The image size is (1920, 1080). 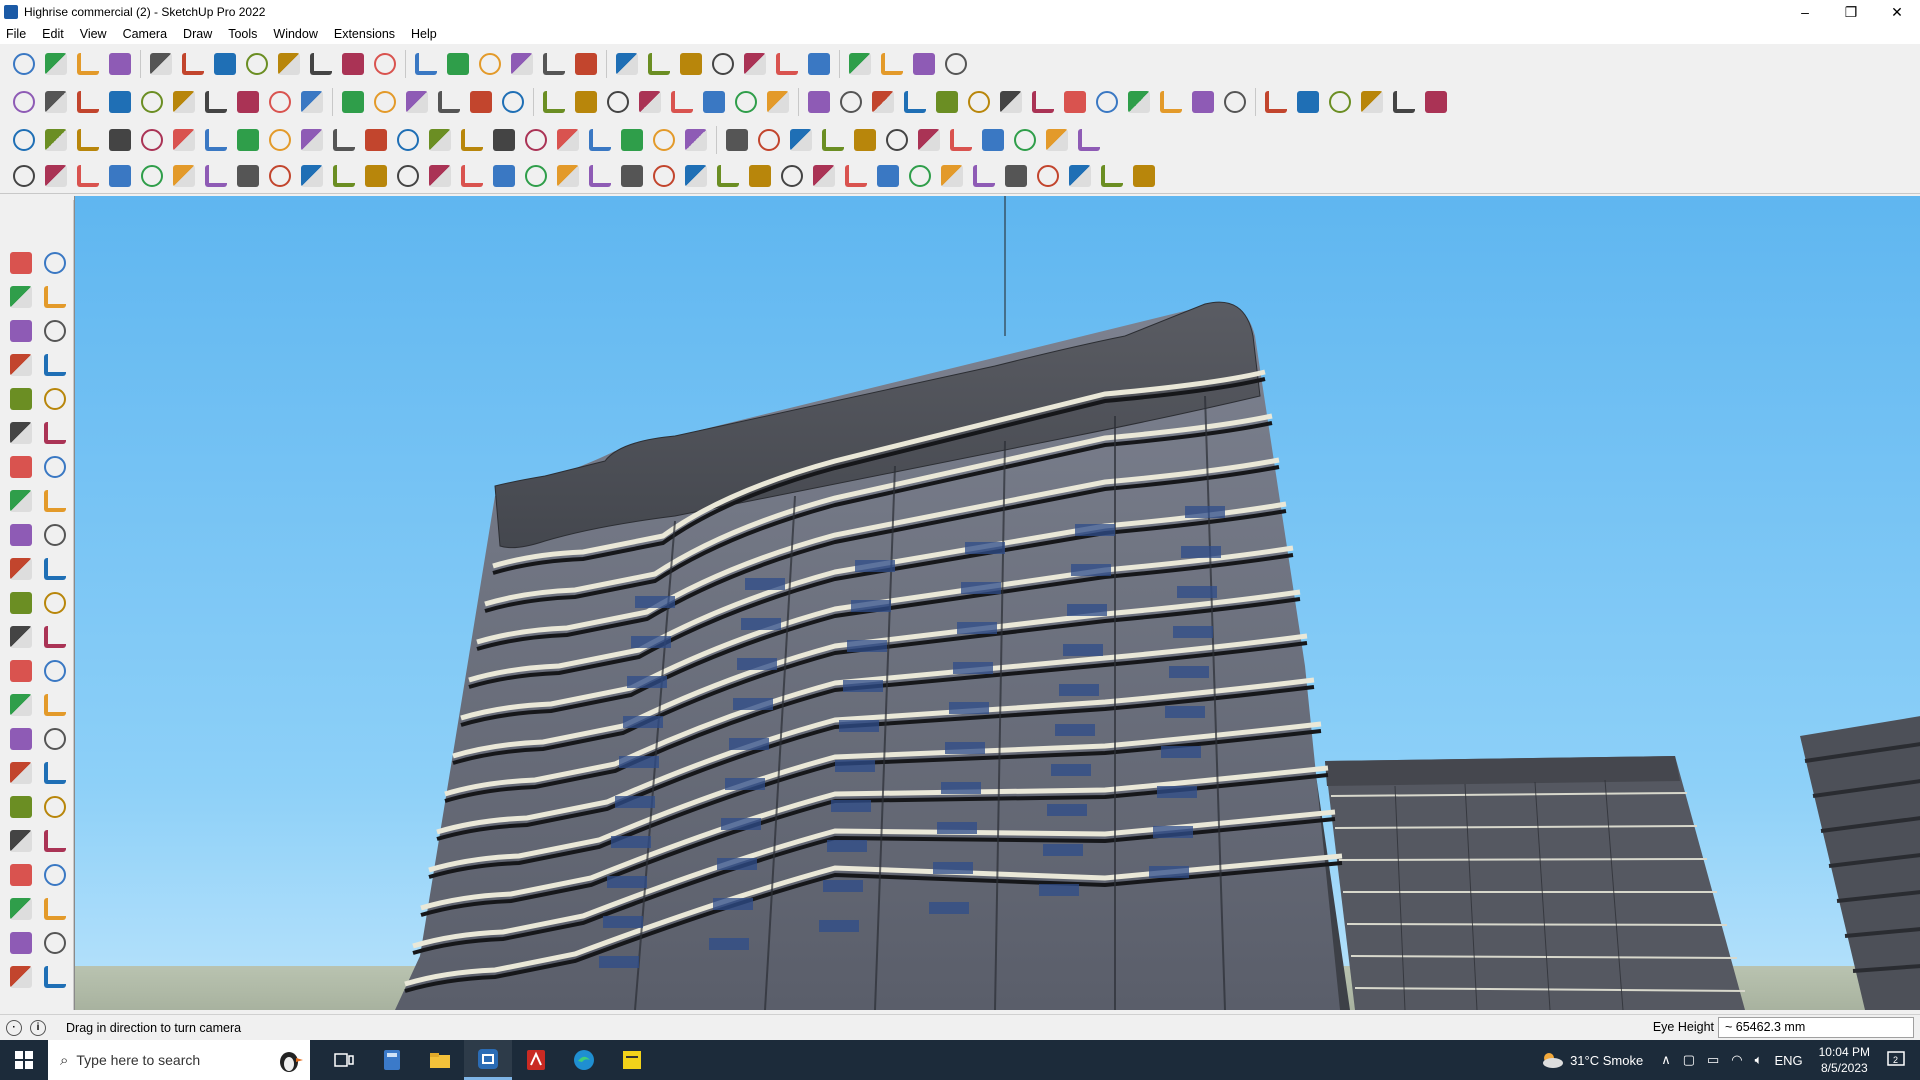 What do you see at coordinates (408, 140) in the screenshot?
I see `tool-r3-12-button` at bounding box center [408, 140].